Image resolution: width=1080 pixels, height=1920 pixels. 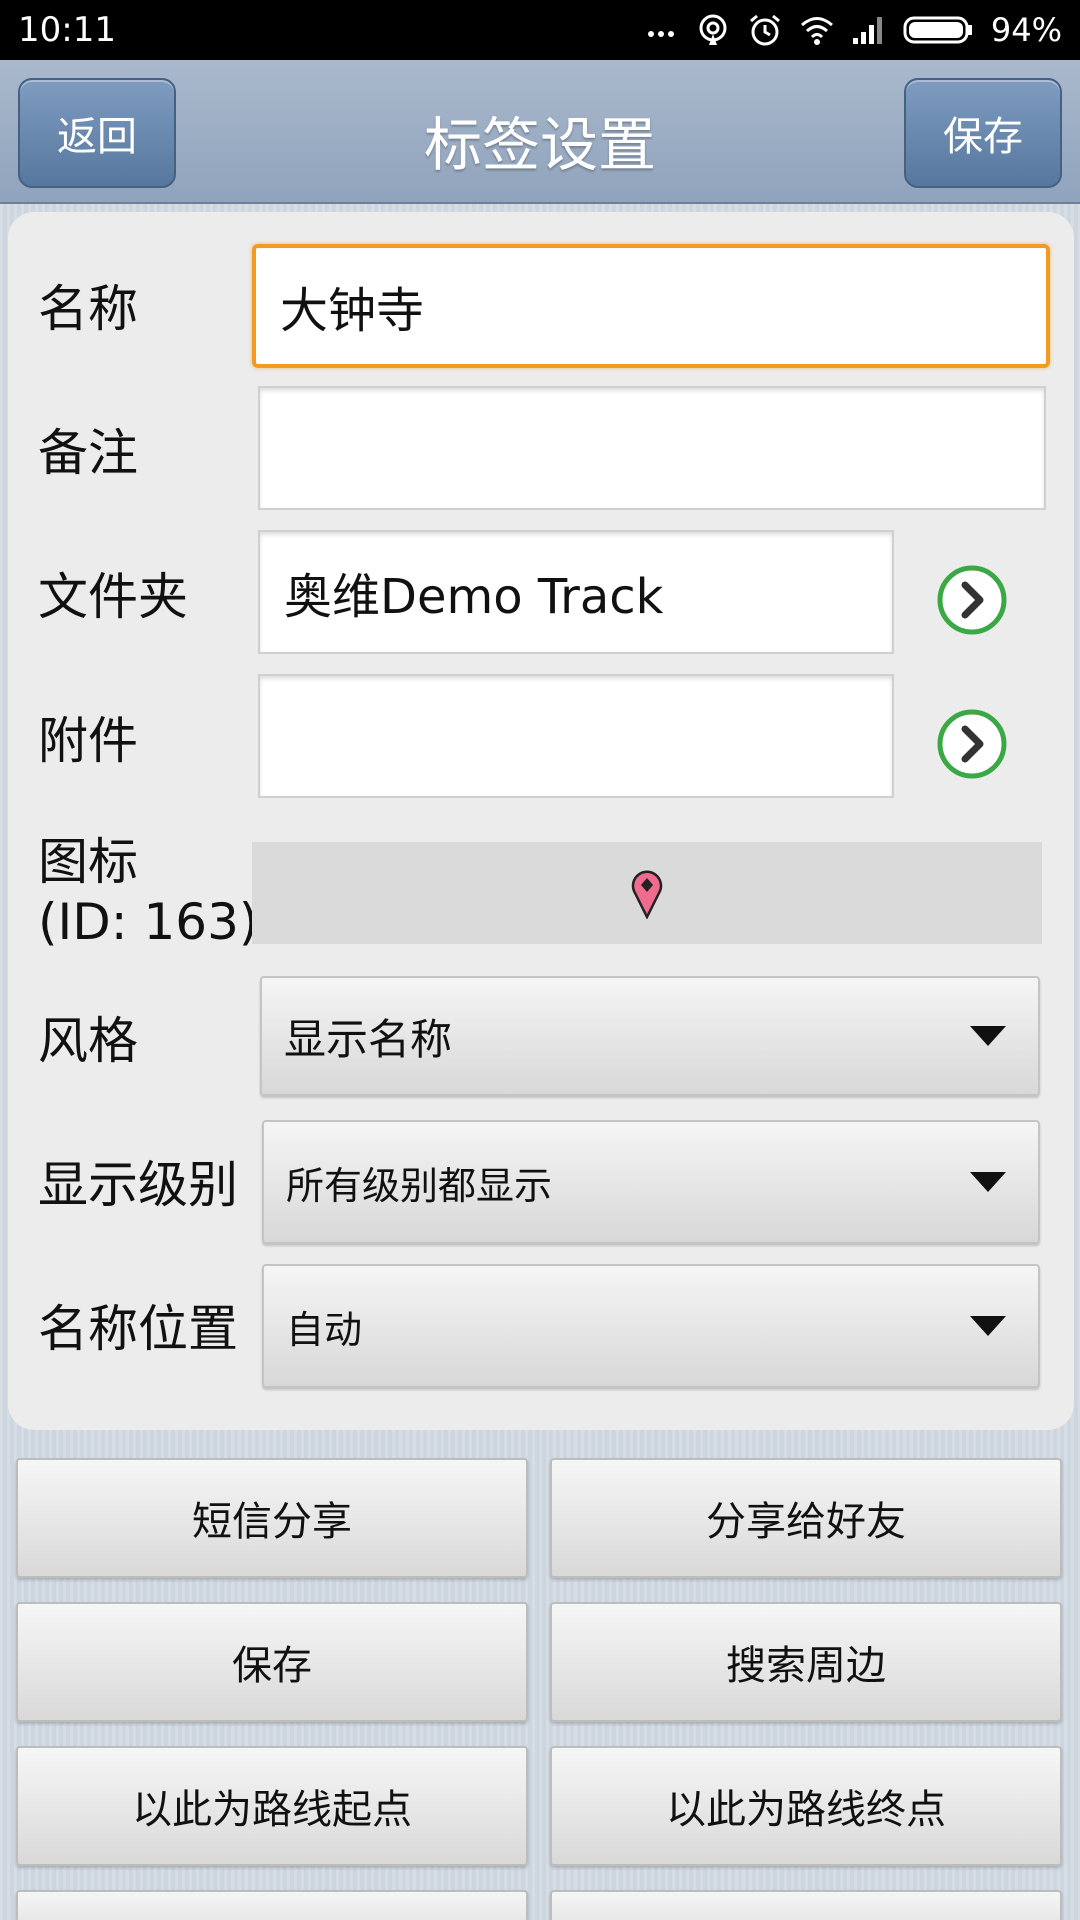 I want to click on sms-share-button: 短信分享, so click(x=272, y=1518).